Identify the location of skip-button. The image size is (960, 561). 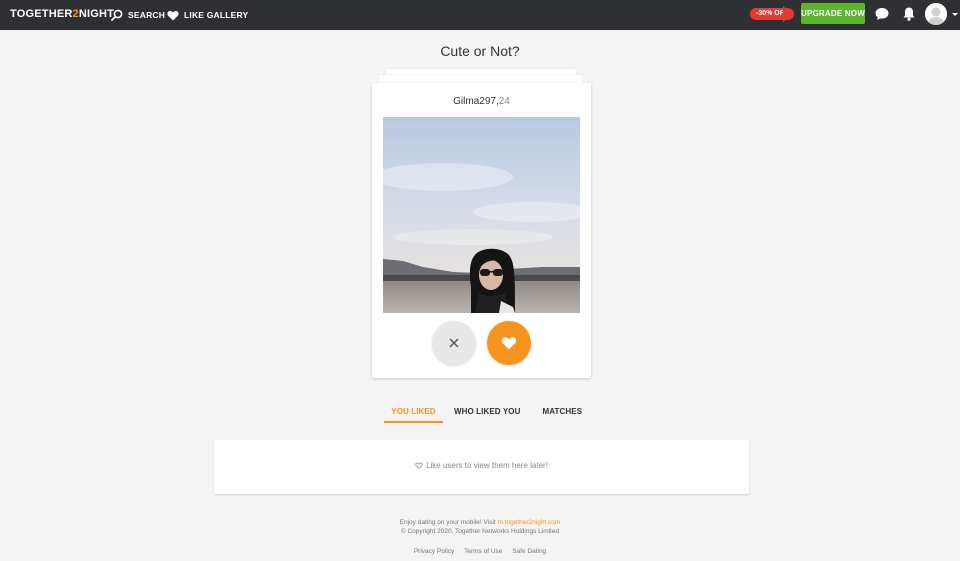
(454, 343).